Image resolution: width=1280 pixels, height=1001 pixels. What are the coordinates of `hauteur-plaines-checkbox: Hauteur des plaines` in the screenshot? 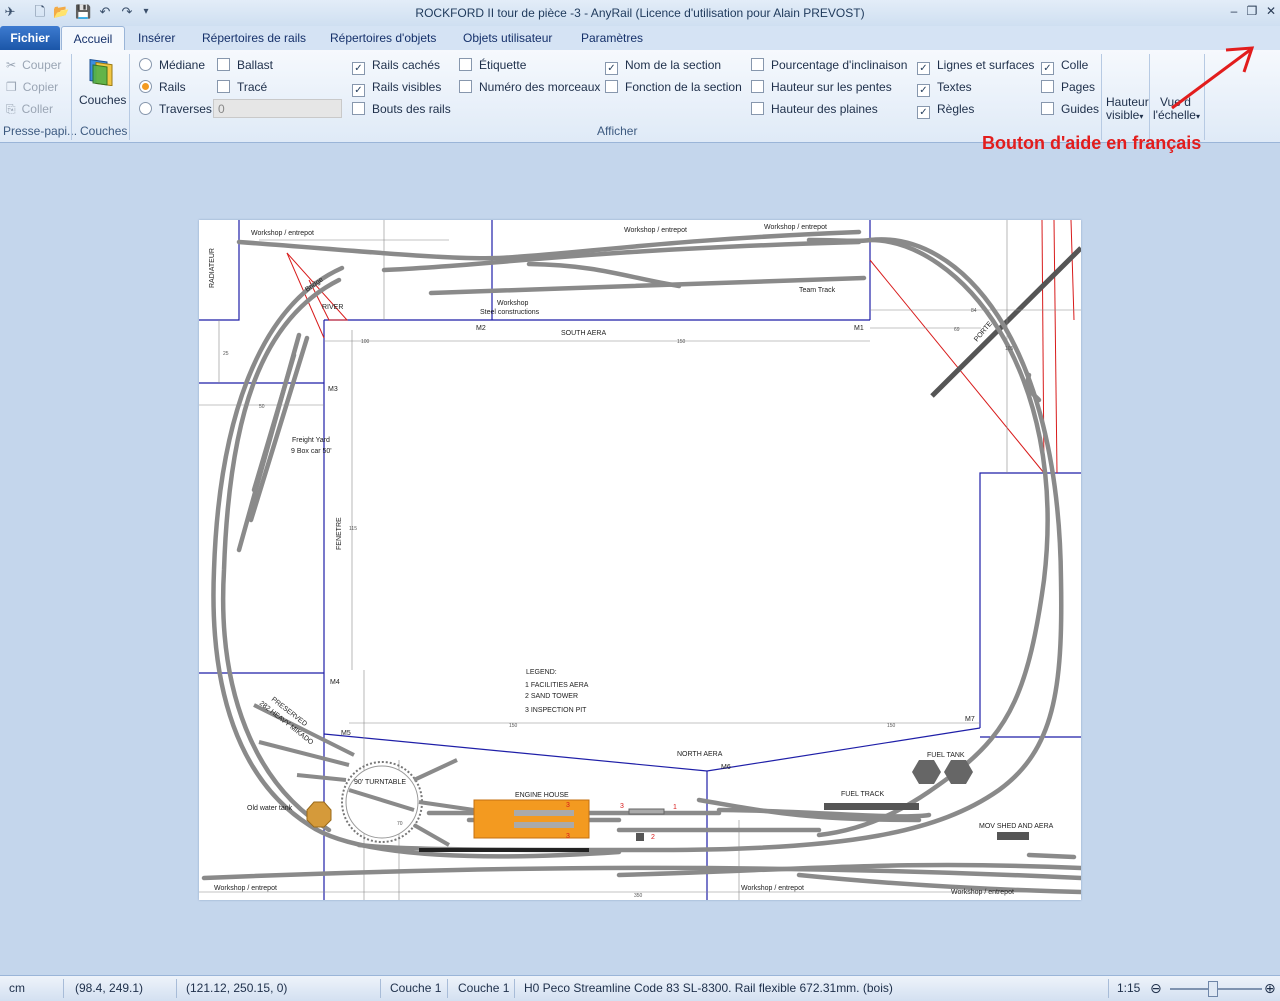 It's located at (814, 109).